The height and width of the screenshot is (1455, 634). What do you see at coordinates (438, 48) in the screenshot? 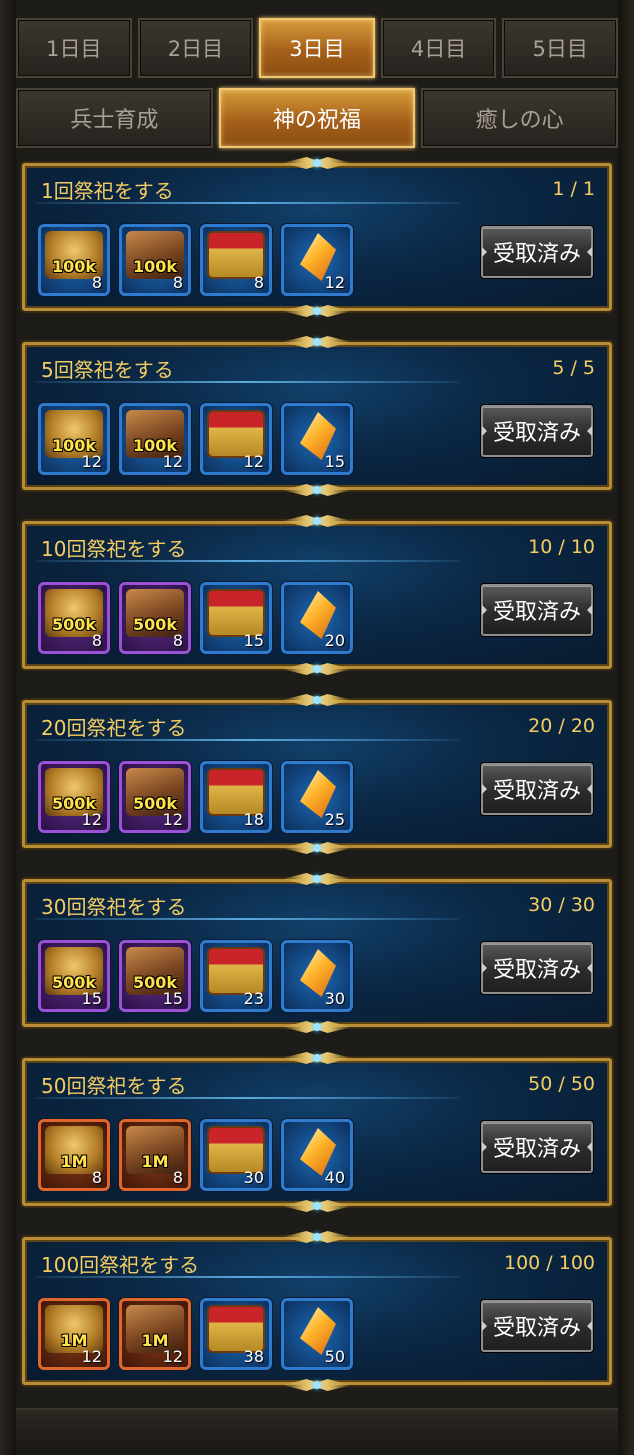
I see `tab-day-4: 4日目` at bounding box center [438, 48].